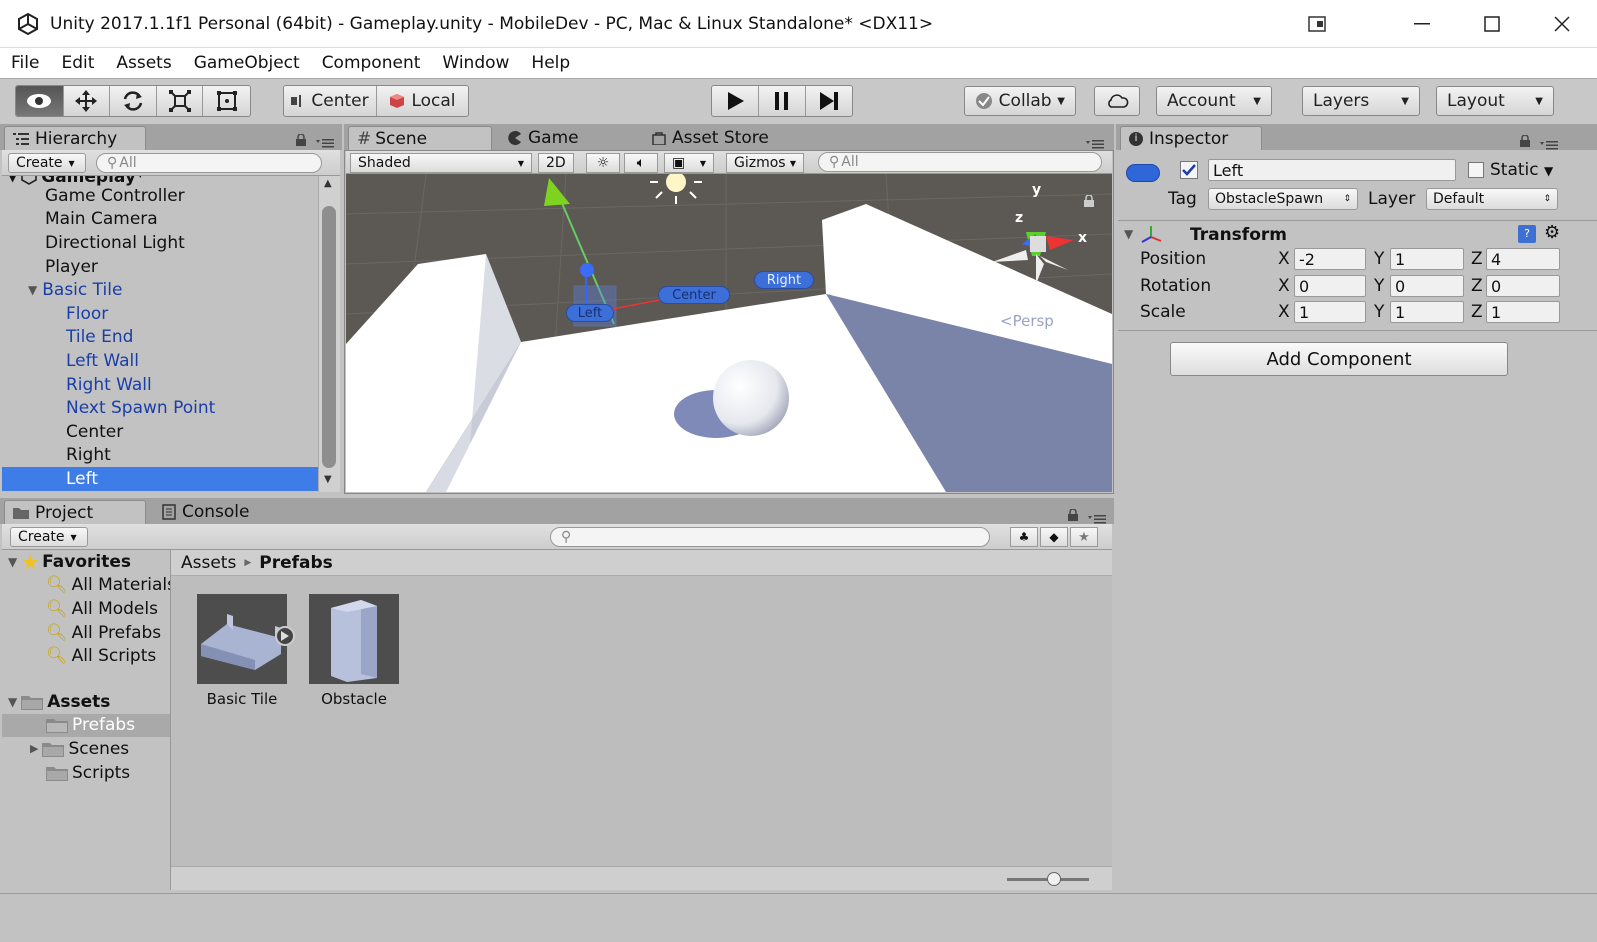 The image size is (1597, 942). Describe the element at coordinates (86, 725) in the screenshot. I see `list-item: Prefabs` at that location.